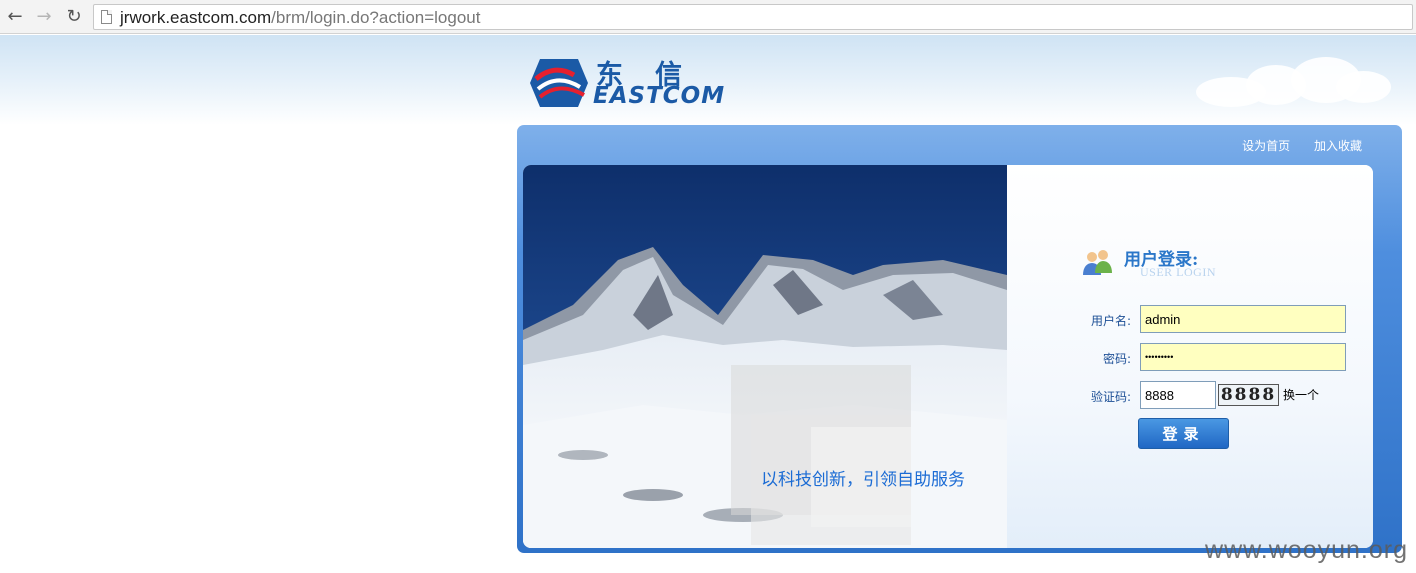 Image resolution: width=1416 pixels, height=573 pixels. What do you see at coordinates (196, 17) in the screenshot?
I see `url-host: jrwork.eastcom.com` at bounding box center [196, 17].